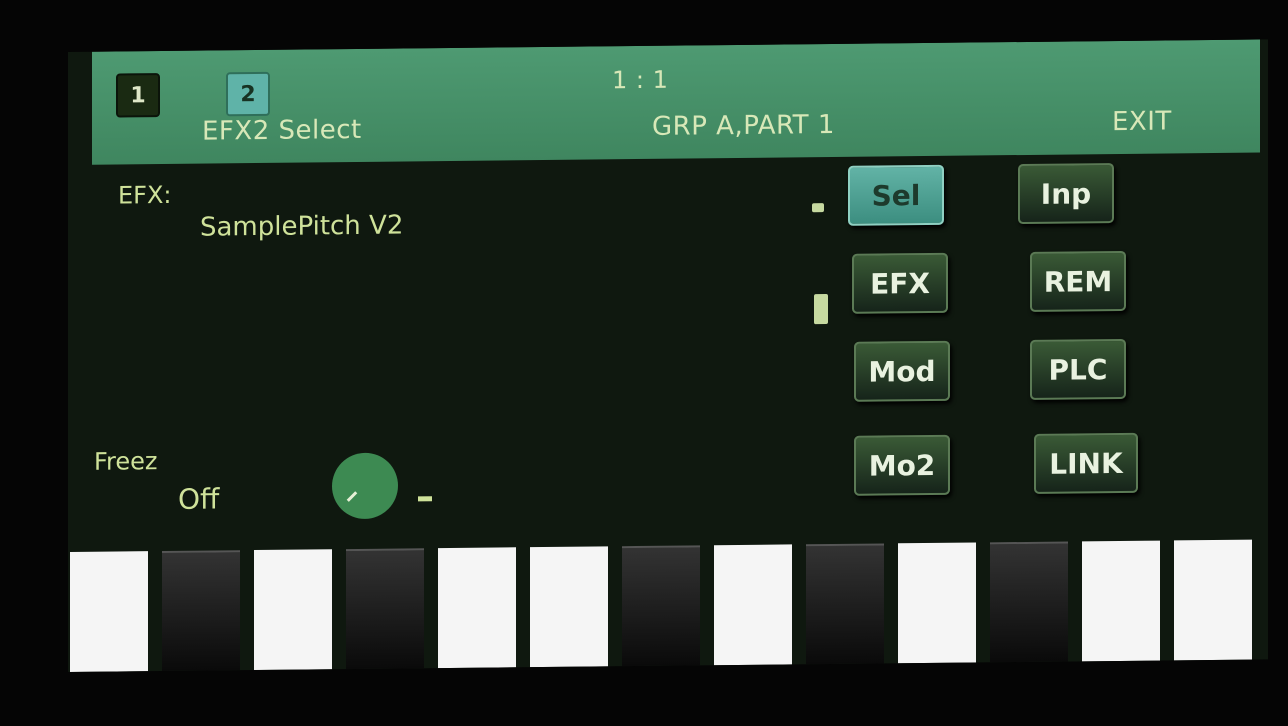 This screenshot has width=1288, height=726. What do you see at coordinates (138, 95) in the screenshot?
I see `tab-1: 1` at bounding box center [138, 95].